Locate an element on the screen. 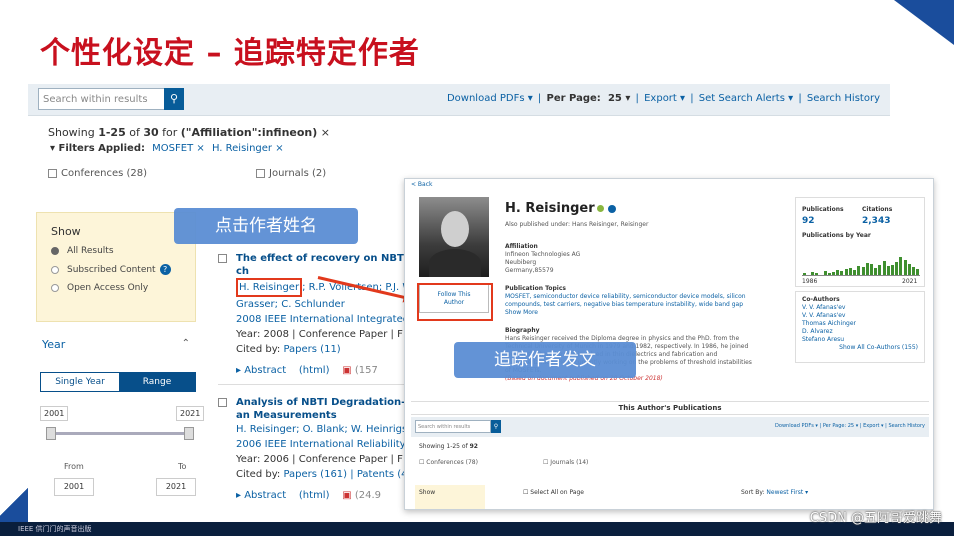 The image size is (954, 536). callout-follow-author: 追踪作者发文 is located at coordinates (545, 360).